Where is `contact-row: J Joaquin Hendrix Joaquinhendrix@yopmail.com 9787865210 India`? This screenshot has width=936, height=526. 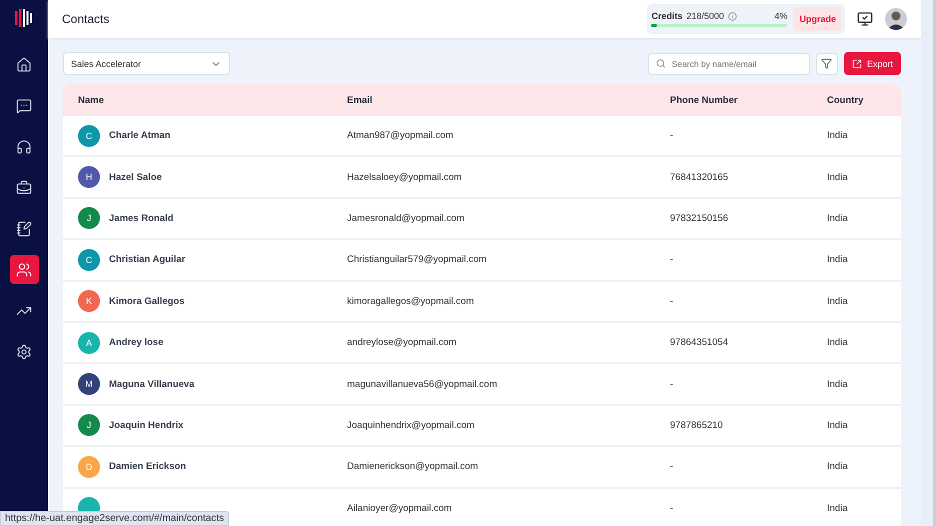
contact-row: J Joaquin Hendrix Joaquinhendrix@yopmail.com 9787865210 India is located at coordinates (482, 427).